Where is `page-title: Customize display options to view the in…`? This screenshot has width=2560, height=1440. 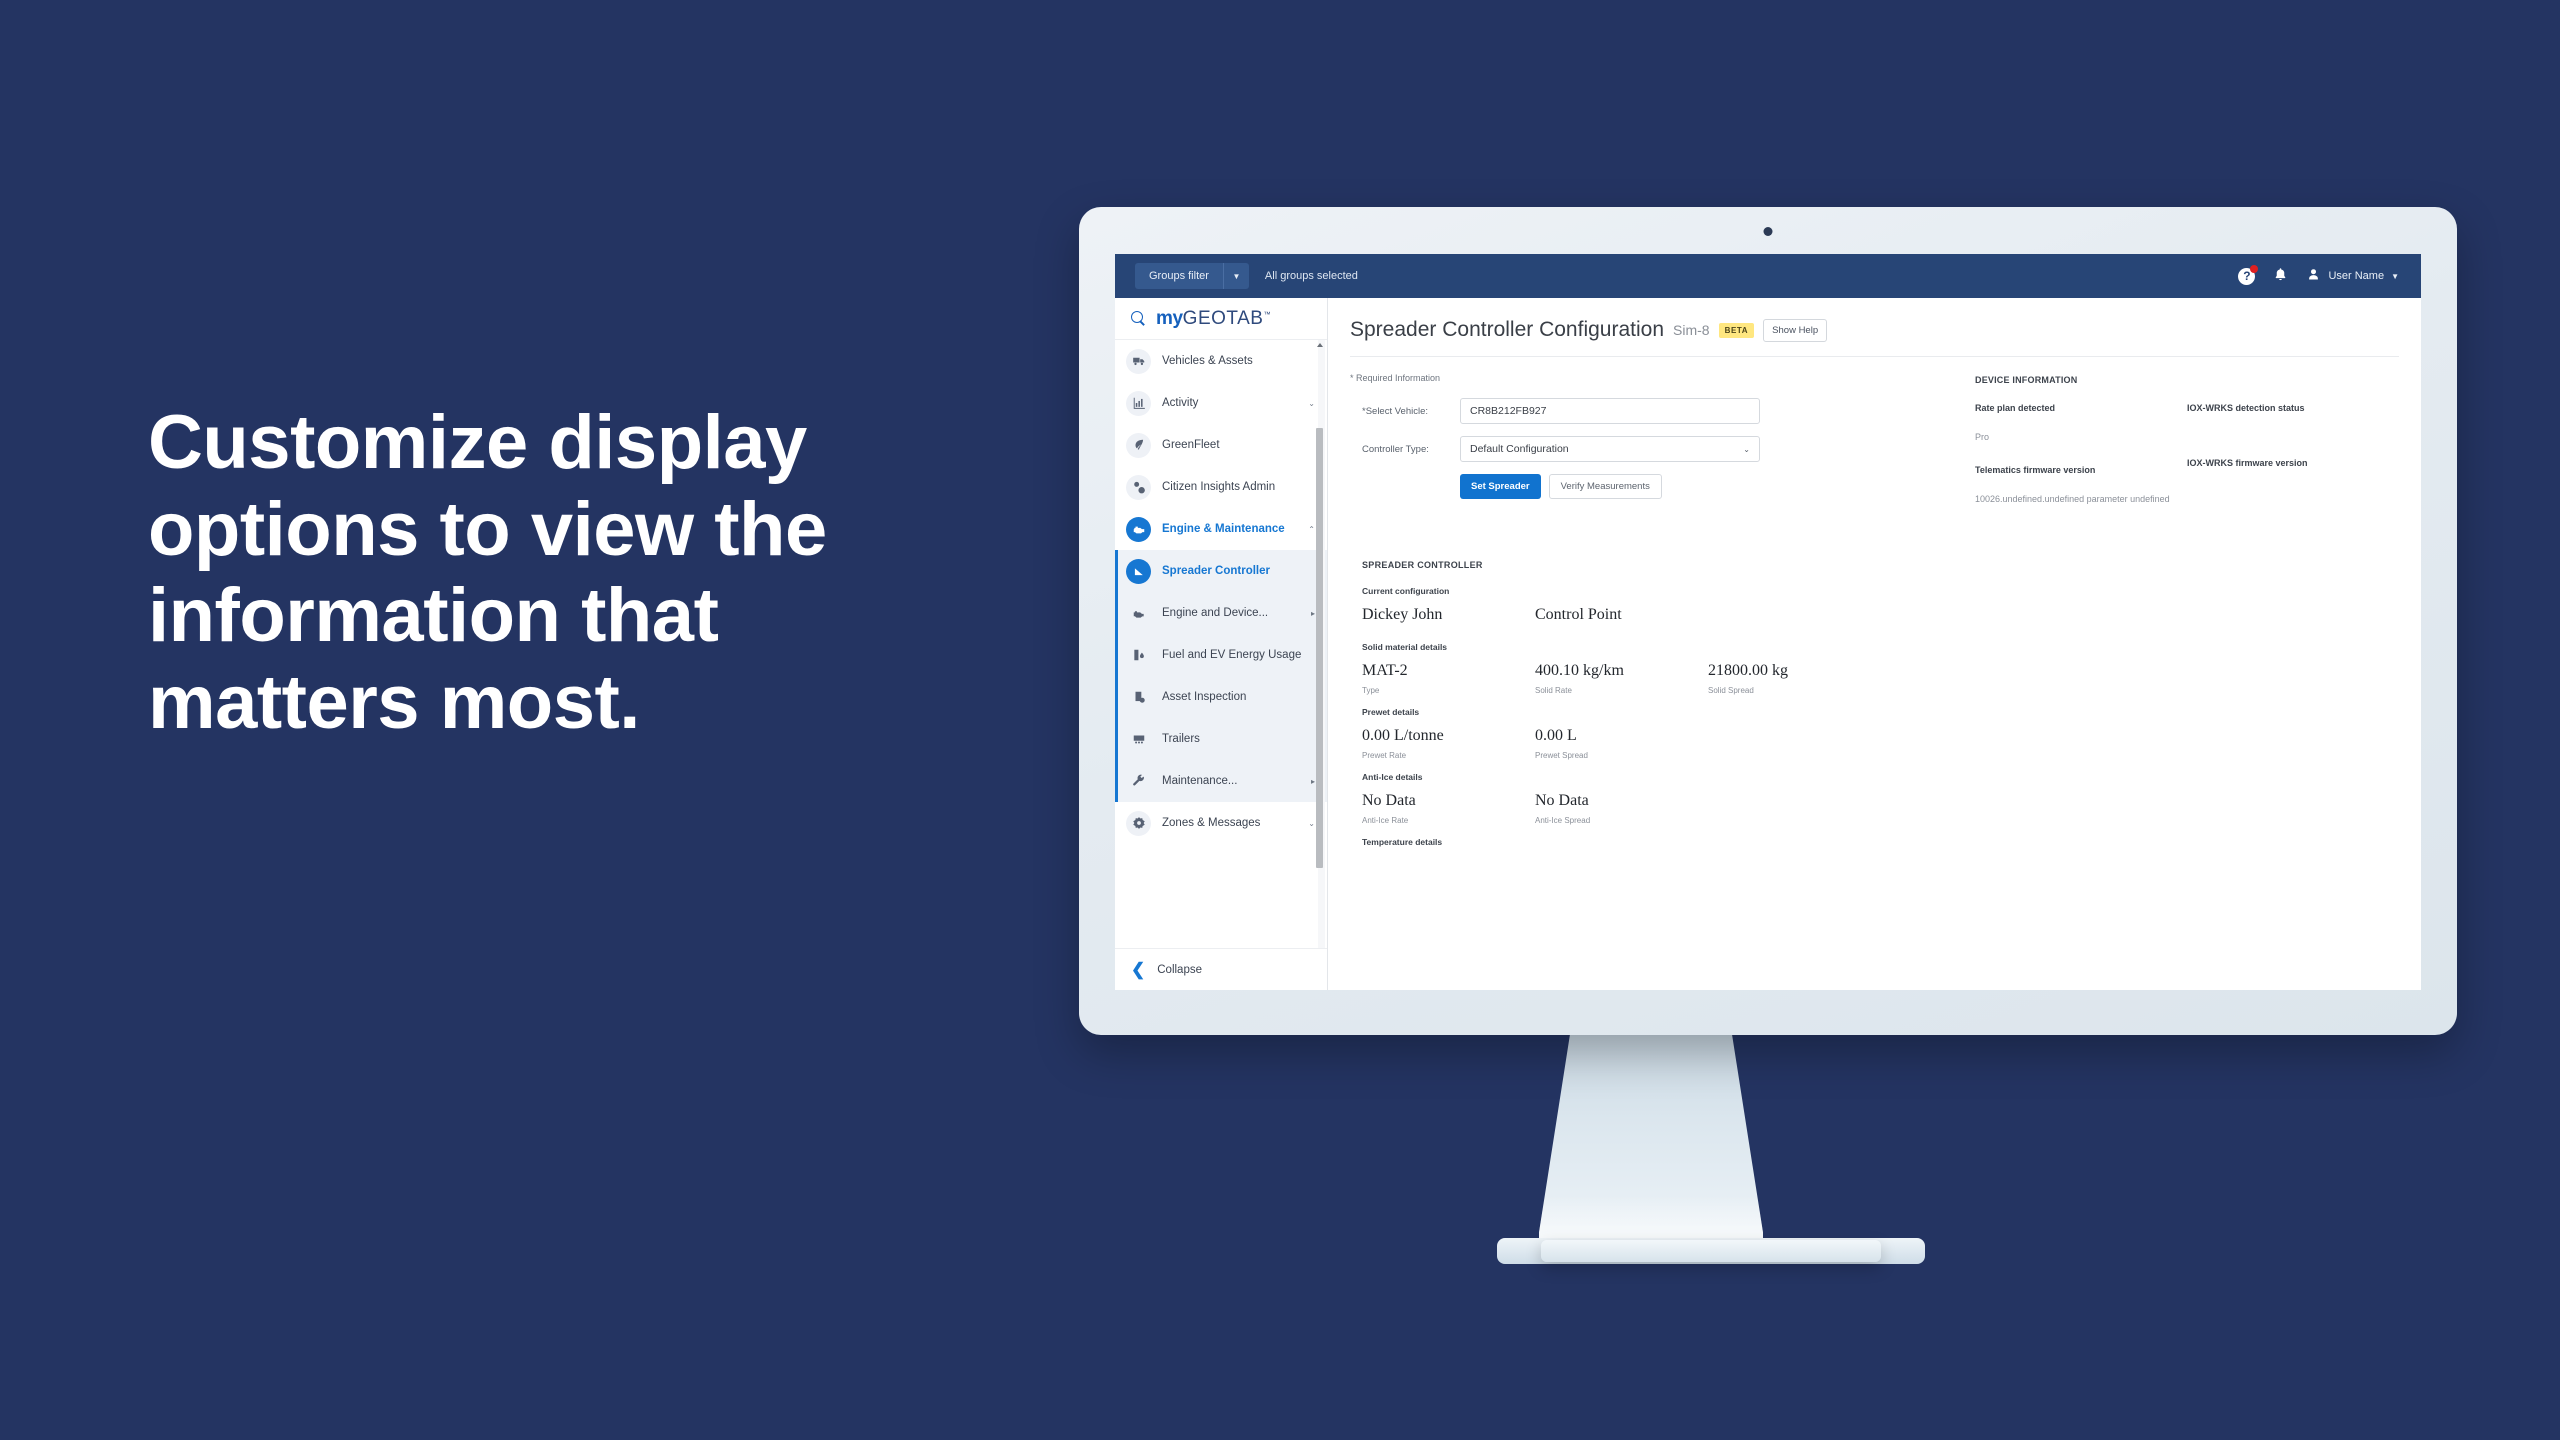 page-title: Customize display options to view the in… is located at coordinates (578, 573).